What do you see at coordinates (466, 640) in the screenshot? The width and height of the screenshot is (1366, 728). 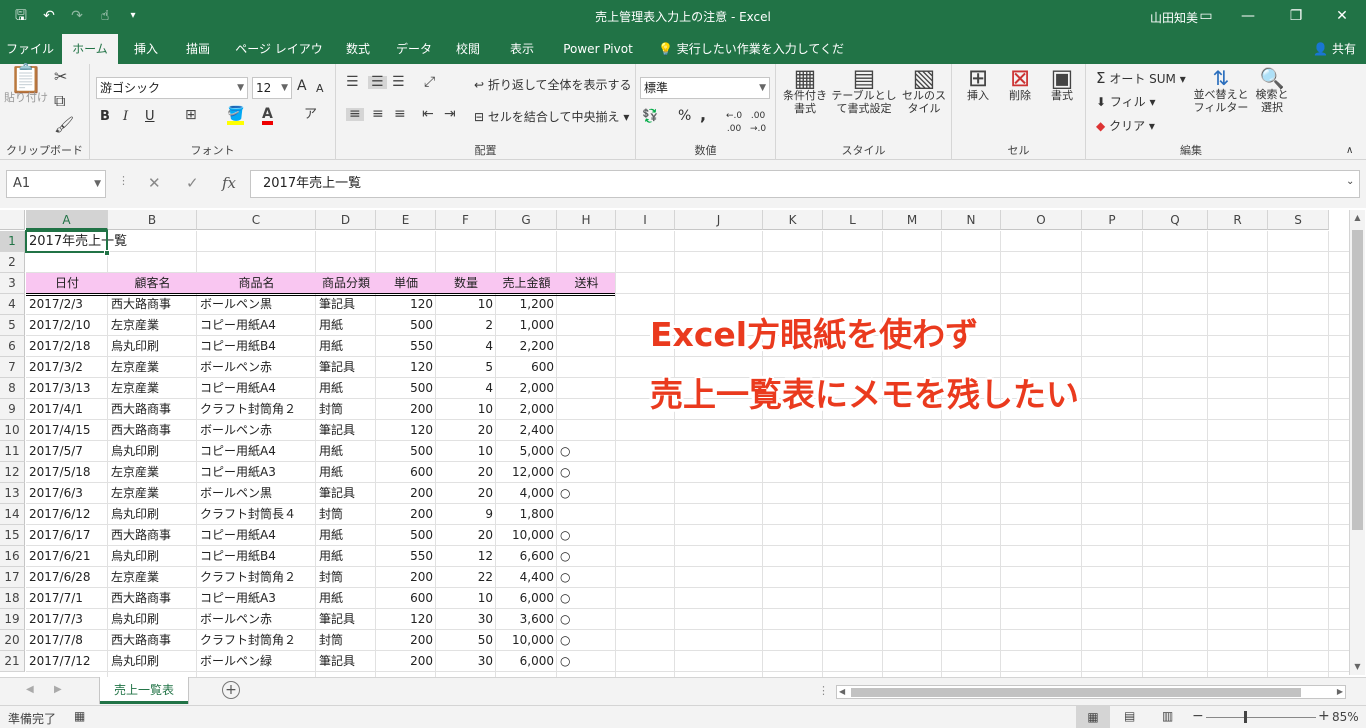 I see `table-cell: 50` at bounding box center [466, 640].